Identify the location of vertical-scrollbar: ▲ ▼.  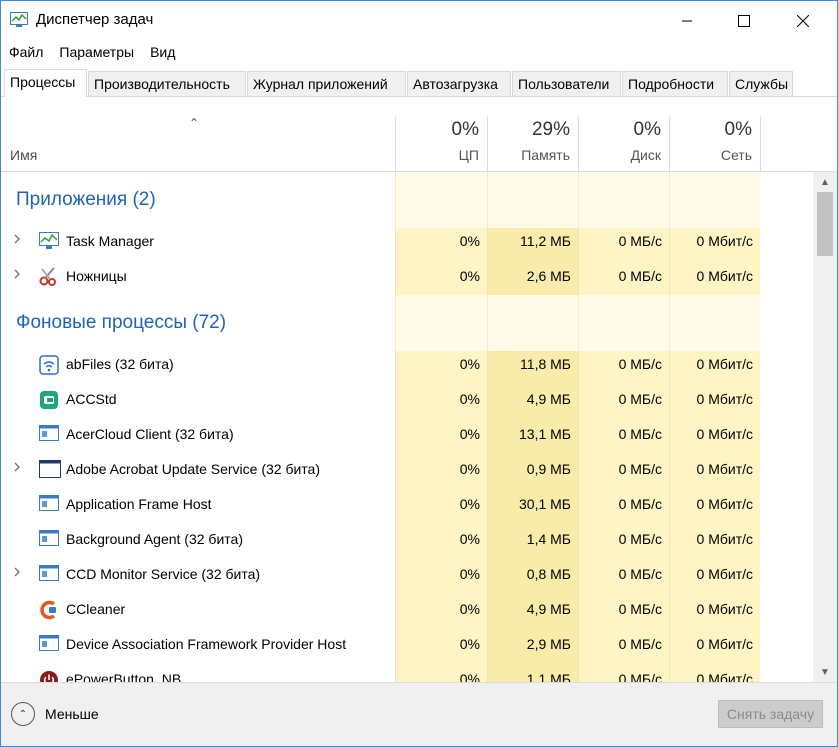
(825, 427).